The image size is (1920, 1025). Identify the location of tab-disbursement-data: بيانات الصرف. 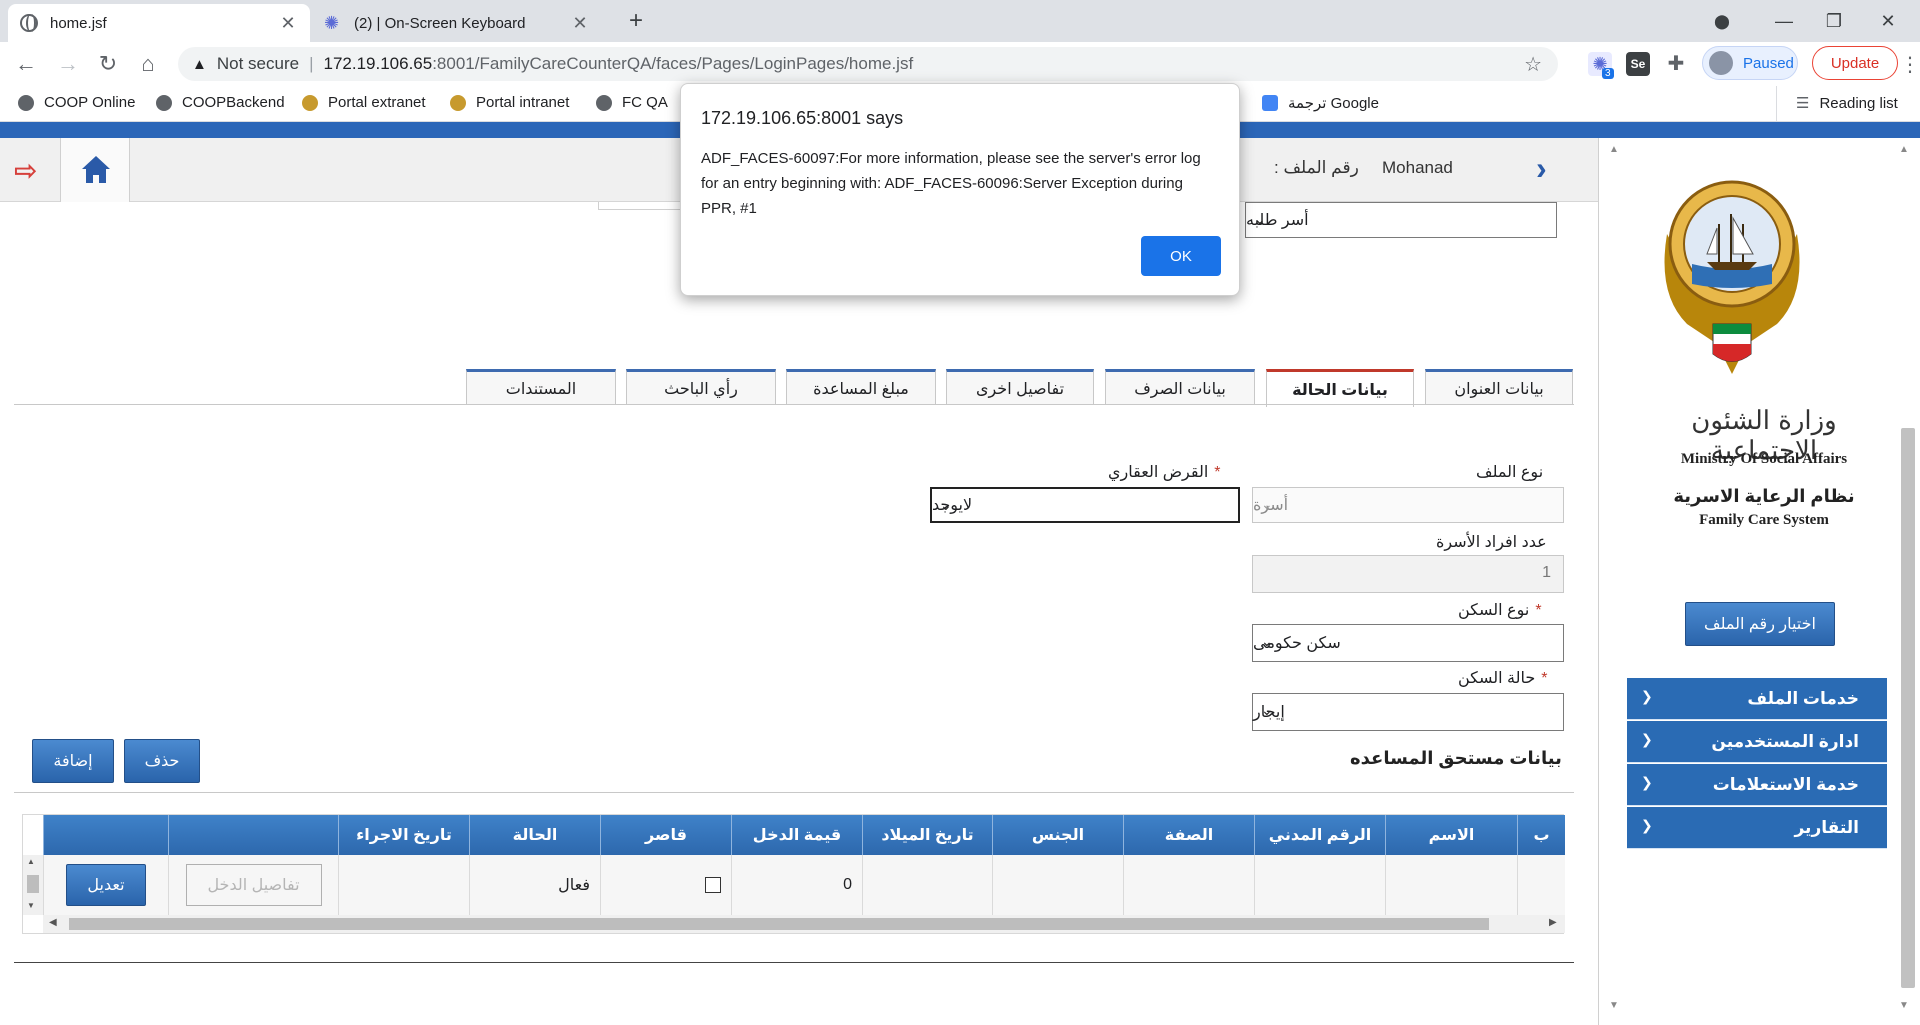
(1180, 387).